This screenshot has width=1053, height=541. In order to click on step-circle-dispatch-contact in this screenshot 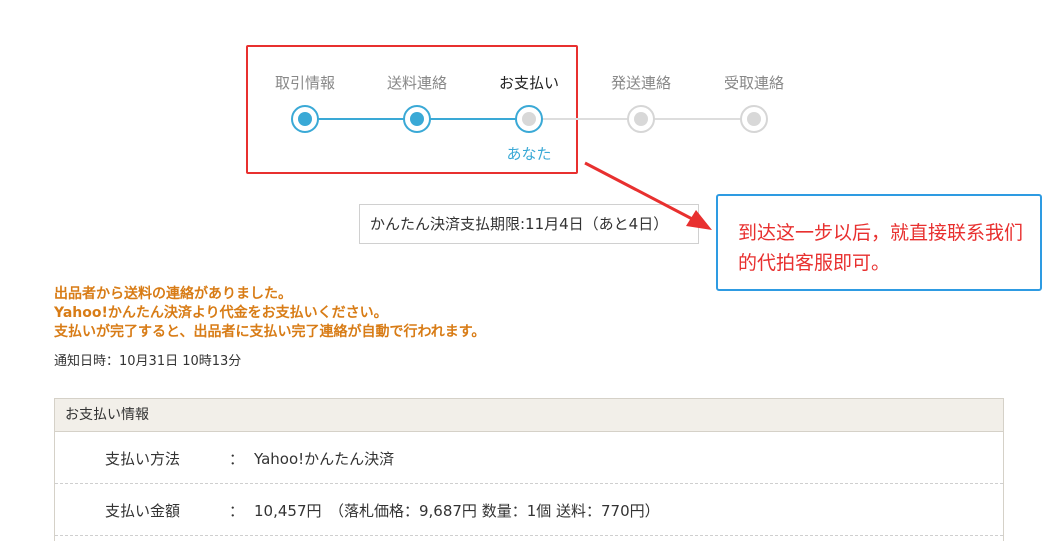, I will do `click(641, 119)`.